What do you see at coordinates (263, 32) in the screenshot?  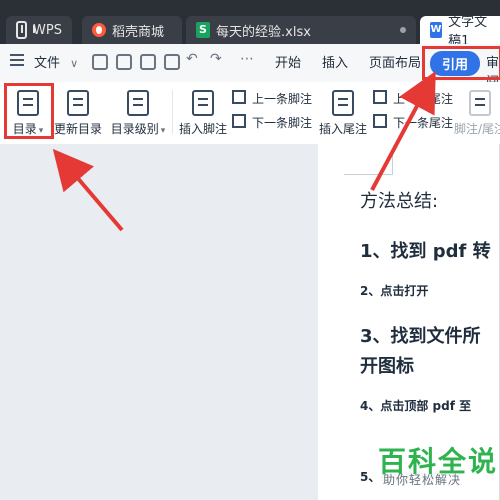 I see `tab-label: 每天的经验.xlsx` at bounding box center [263, 32].